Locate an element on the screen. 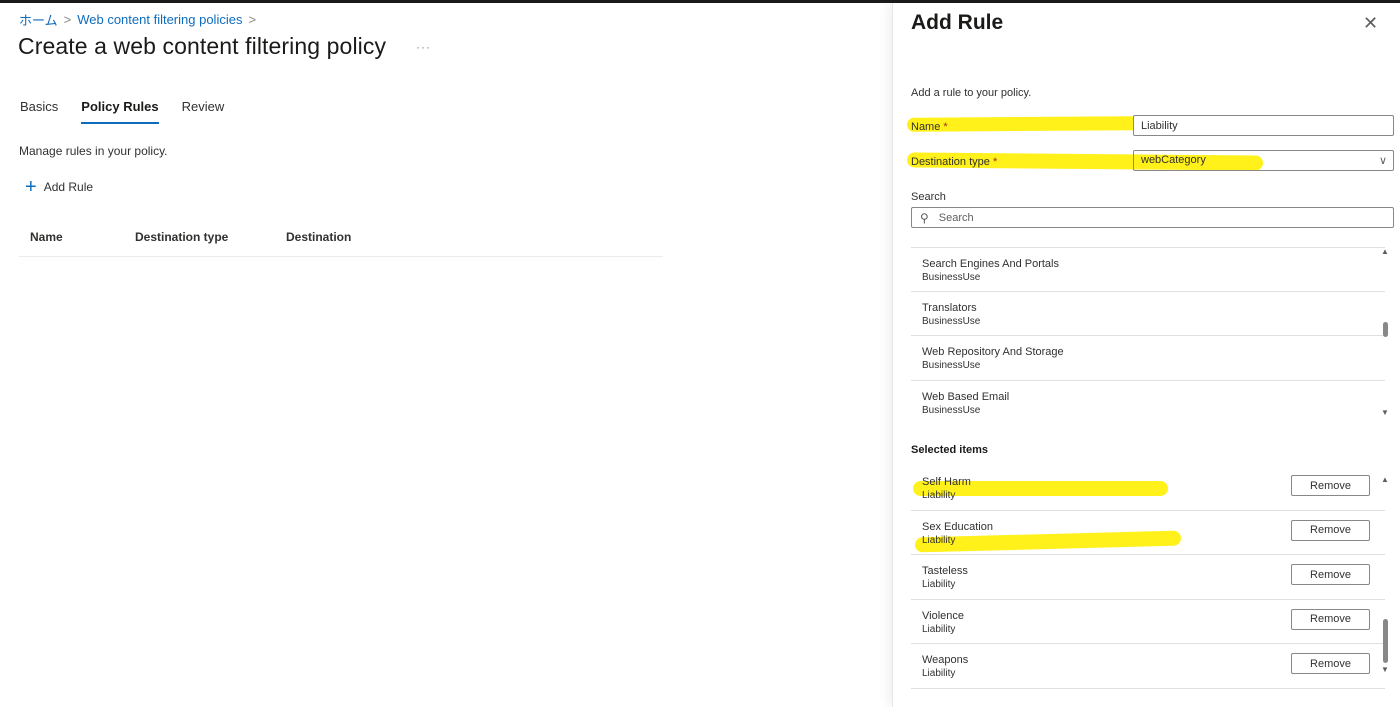 The width and height of the screenshot is (1400, 707). selected-item: Self Harm Liability Remove is located at coordinates (1148, 488).